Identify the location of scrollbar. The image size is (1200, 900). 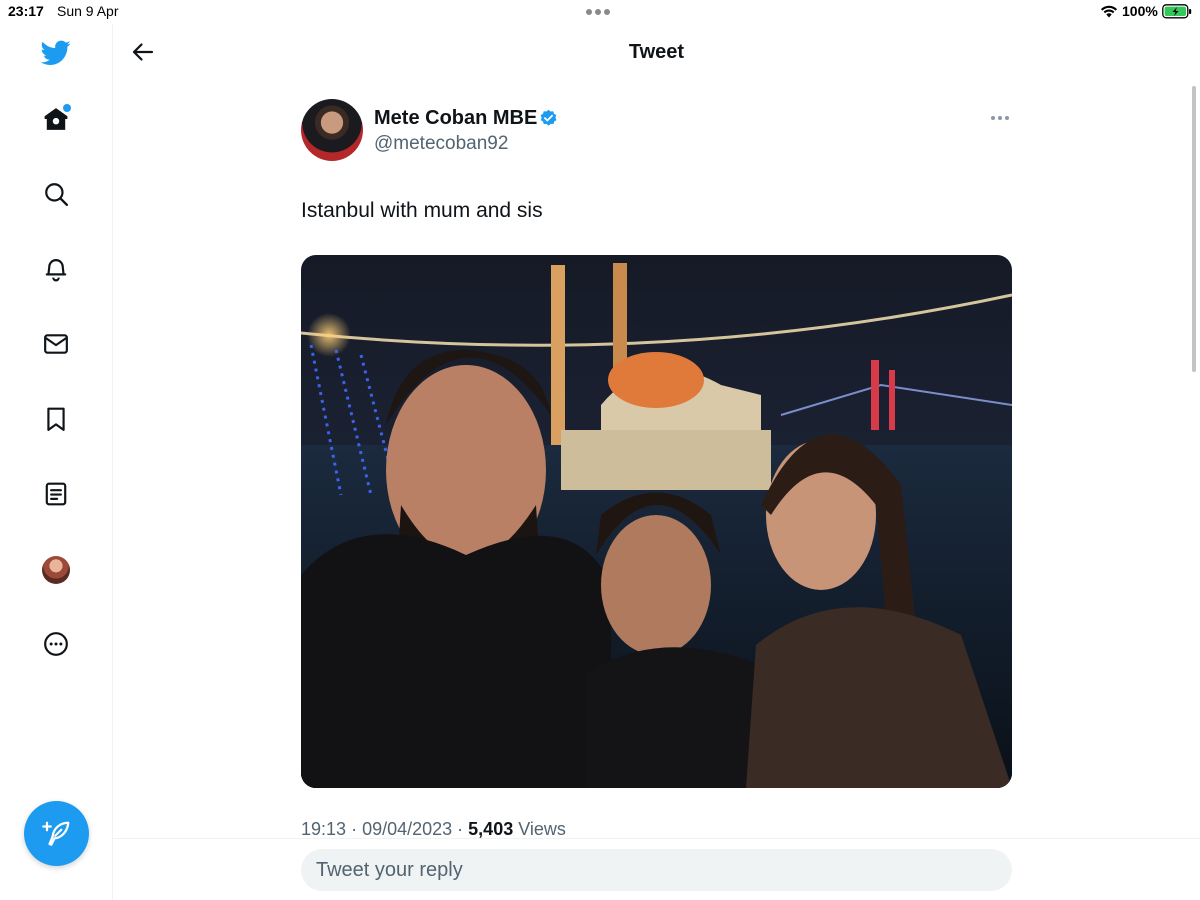
(1194, 229).